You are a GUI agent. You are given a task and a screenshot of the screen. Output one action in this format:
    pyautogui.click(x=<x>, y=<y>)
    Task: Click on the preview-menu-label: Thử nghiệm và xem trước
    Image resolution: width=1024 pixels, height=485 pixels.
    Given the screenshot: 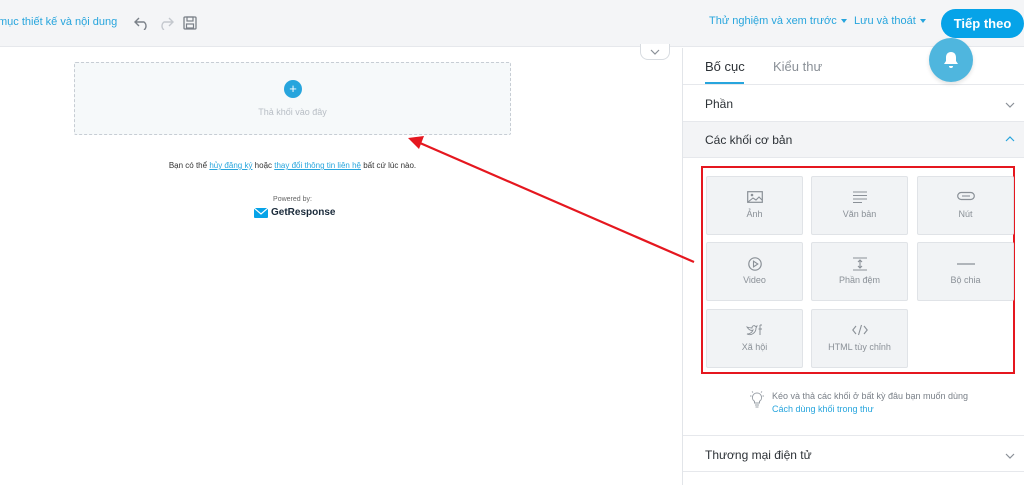 What is the action you would take?
    pyautogui.click(x=773, y=21)
    